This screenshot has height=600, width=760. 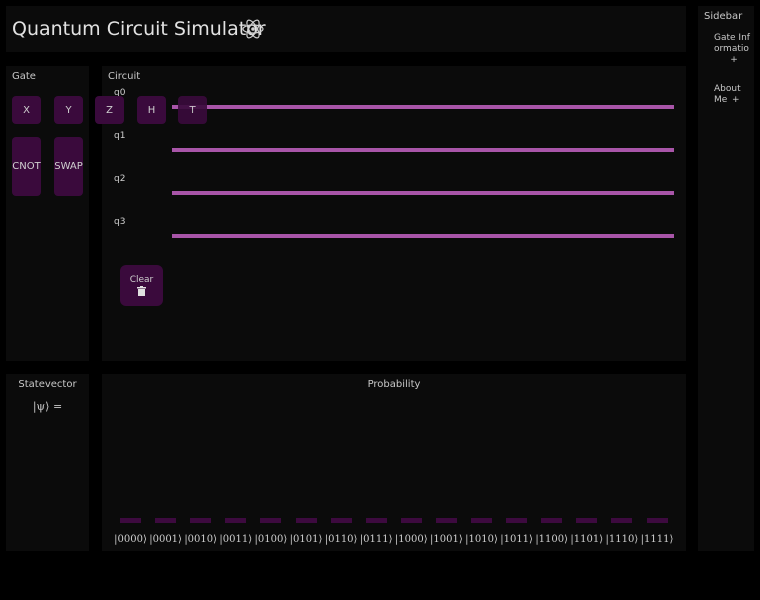 I want to click on sidebar-item-gate-information: Gate Informatio +, so click(x=734, y=49).